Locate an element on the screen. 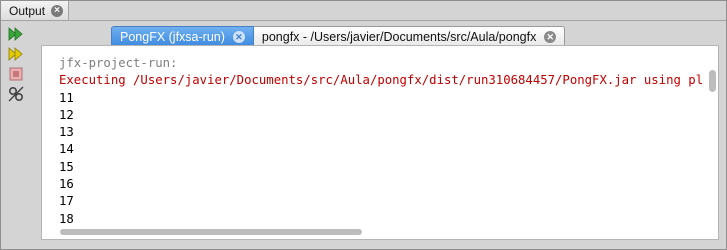  vertical-scrollbar is located at coordinates (712, 81).